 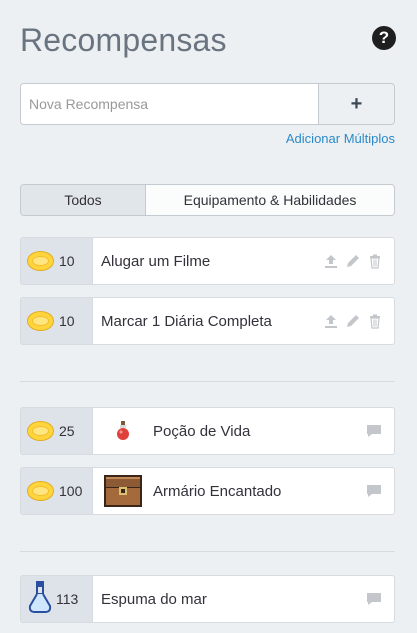 What do you see at coordinates (202, 431) in the screenshot?
I see `item-title: Poção de Vida` at bounding box center [202, 431].